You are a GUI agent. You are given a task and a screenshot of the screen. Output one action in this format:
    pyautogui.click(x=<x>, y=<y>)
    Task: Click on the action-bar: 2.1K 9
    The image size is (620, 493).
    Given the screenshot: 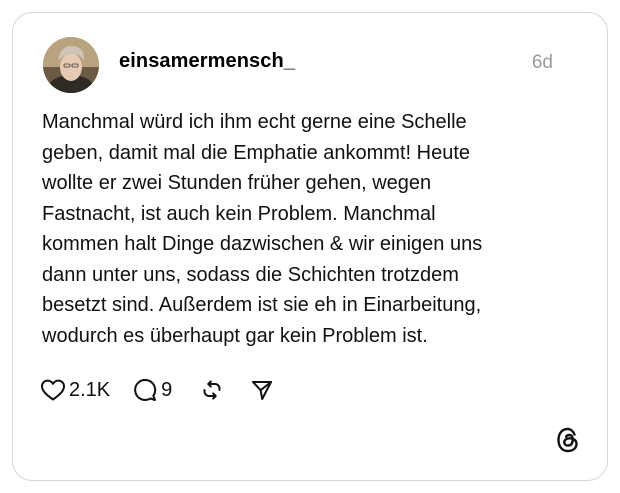 What is the action you would take?
    pyautogui.click(x=157, y=390)
    